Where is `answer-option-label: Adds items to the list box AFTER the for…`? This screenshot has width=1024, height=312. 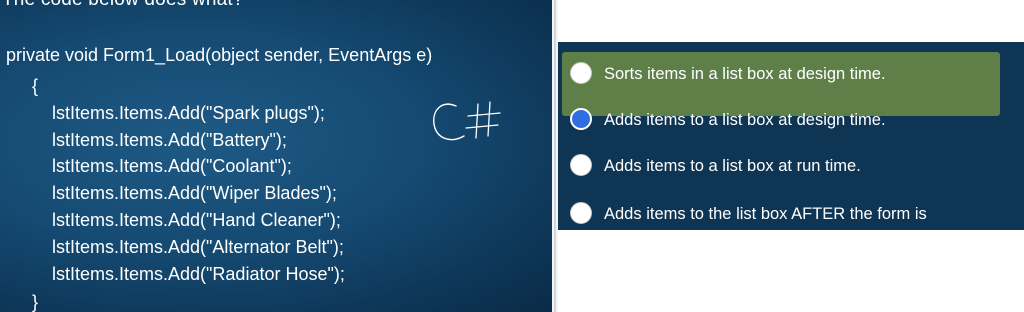
answer-option-label: Adds items to the list box AFTER the for… is located at coordinates (765, 214).